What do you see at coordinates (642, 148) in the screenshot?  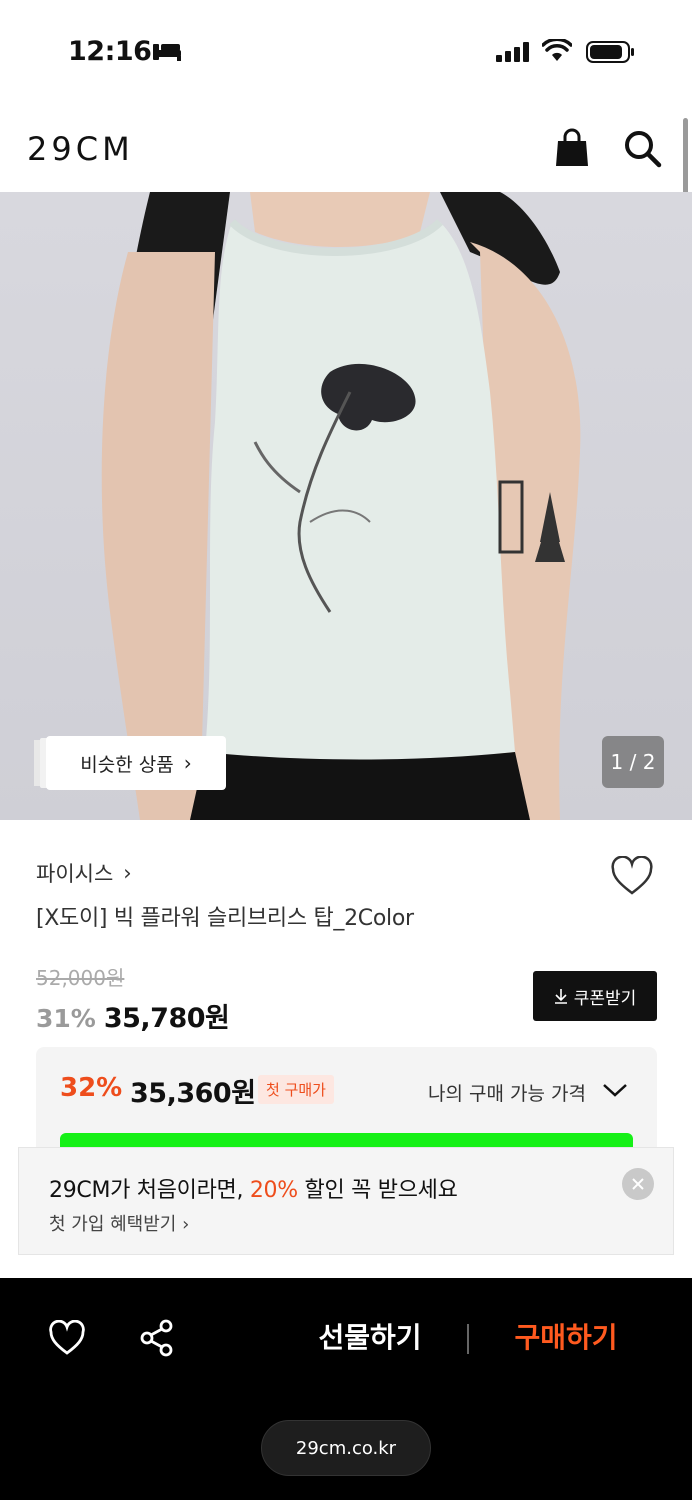 I see `search-icon` at bounding box center [642, 148].